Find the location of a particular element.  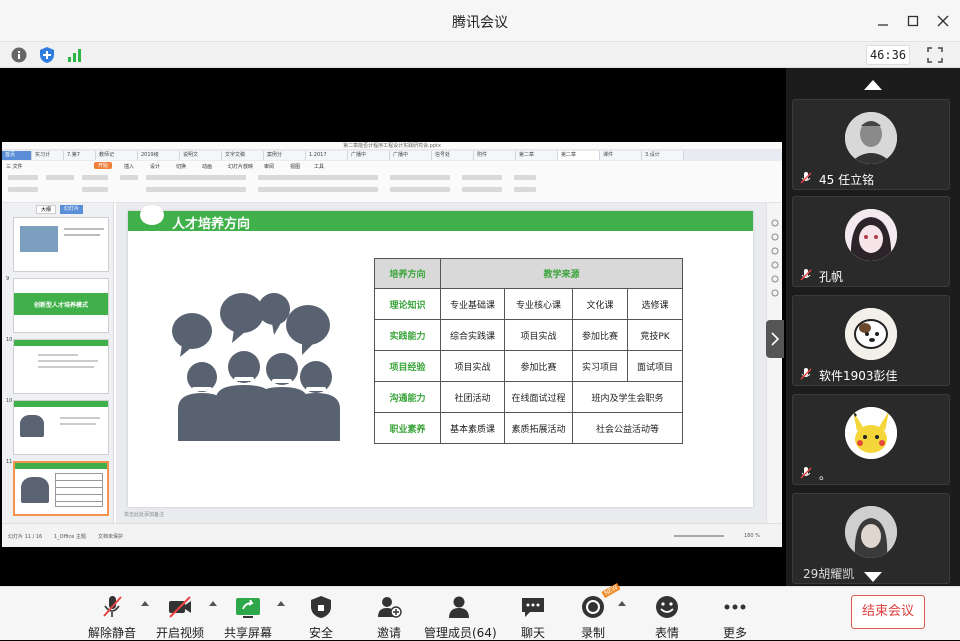

end-meeting-button: 结束会议 is located at coordinates (888, 612).